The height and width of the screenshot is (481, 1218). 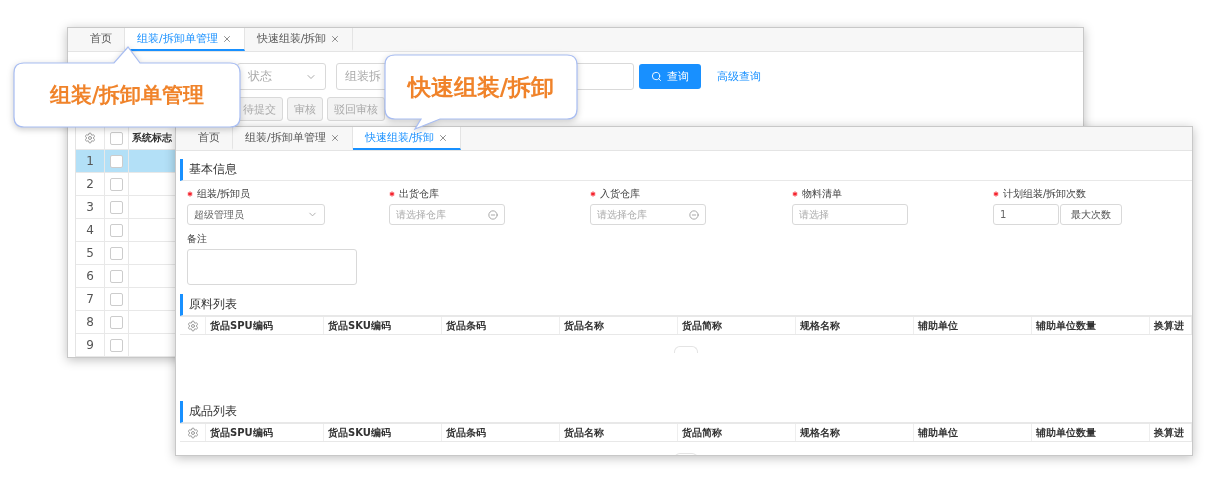 What do you see at coordinates (127, 95) in the screenshot?
I see `callout-text: 组装/拆卸单管理` at bounding box center [127, 95].